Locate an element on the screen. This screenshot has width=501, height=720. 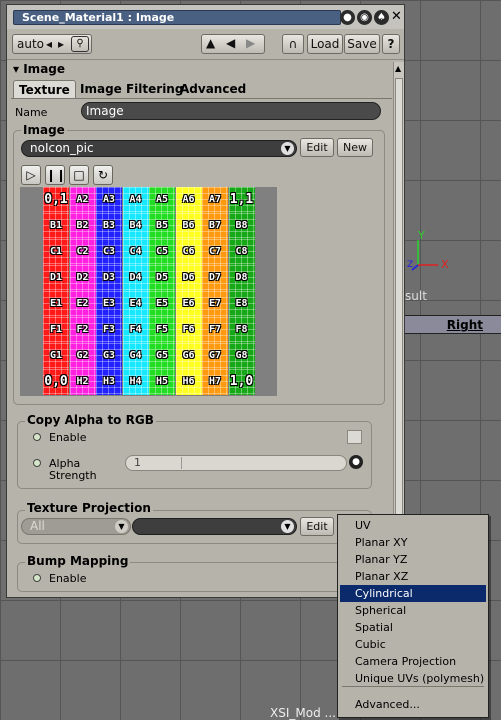
texture-cell: E3 is located at coordinates (109, 304).